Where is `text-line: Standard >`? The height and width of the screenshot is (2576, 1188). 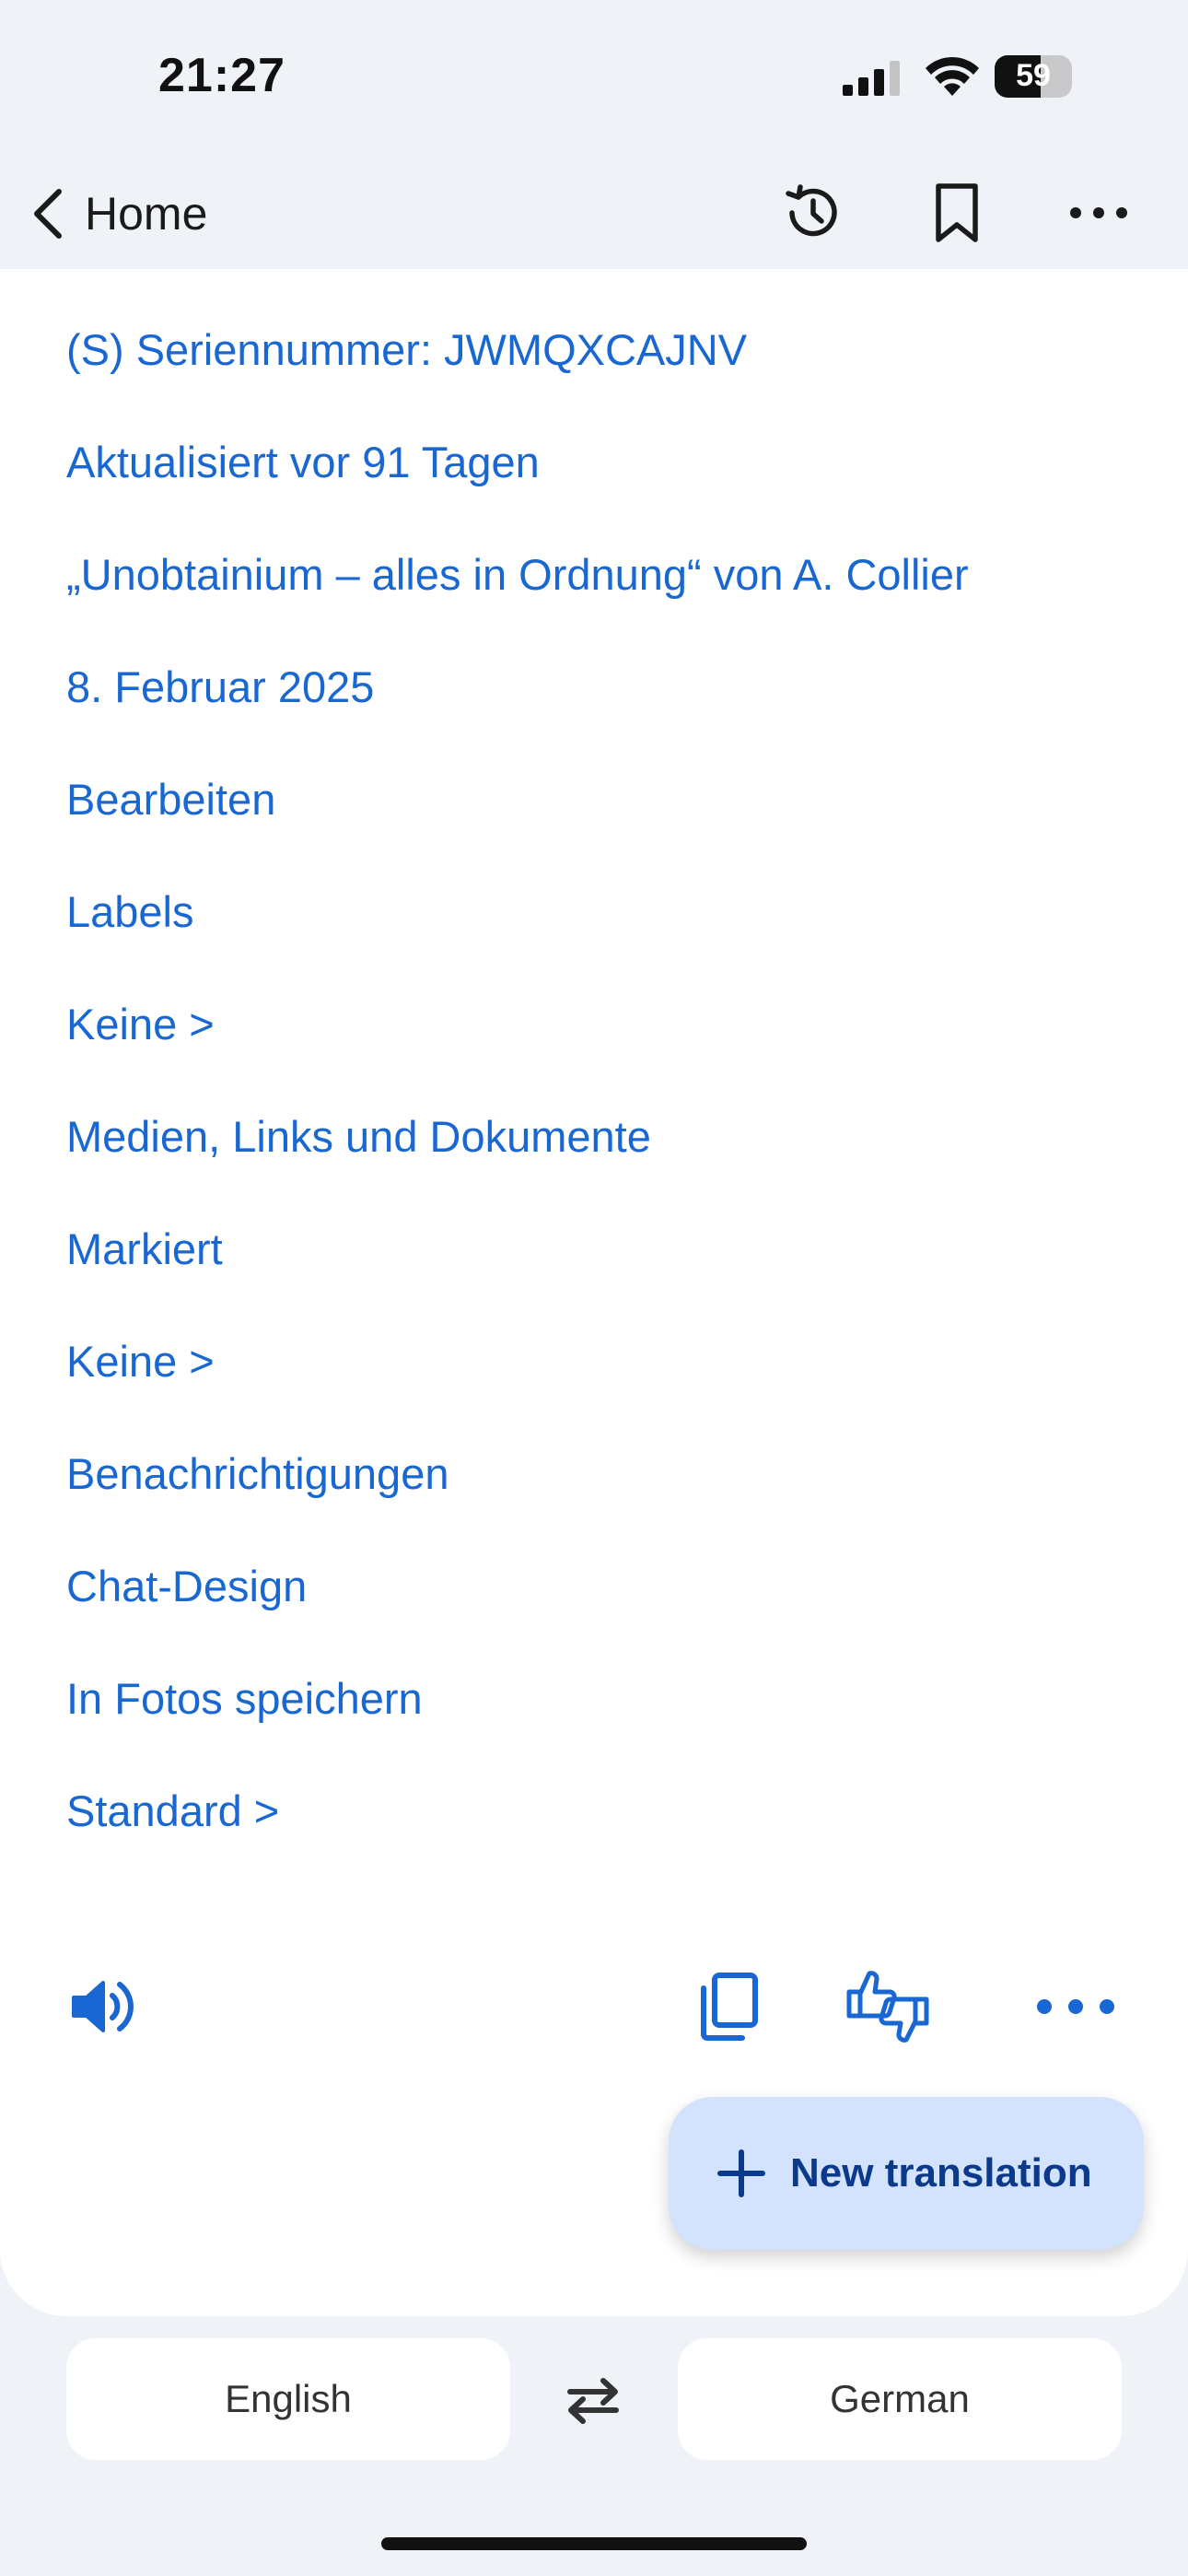 text-line: Standard > is located at coordinates (173, 1810).